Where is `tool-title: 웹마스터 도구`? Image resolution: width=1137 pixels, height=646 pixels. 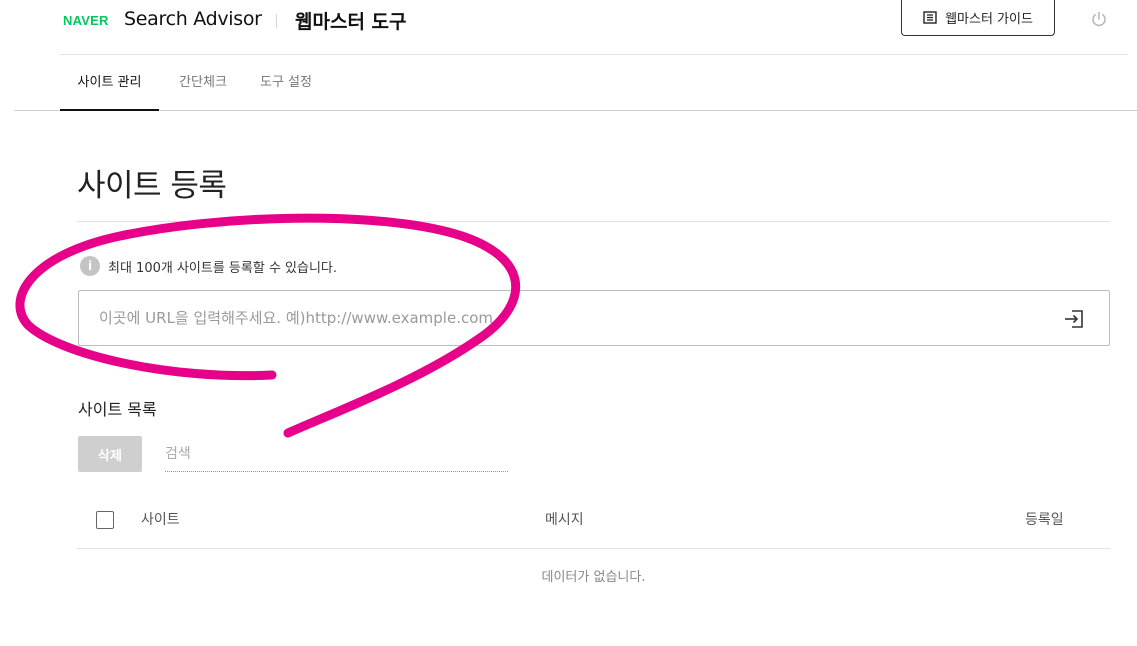 tool-title: 웹마스터 도구 is located at coordinates (351, 22).